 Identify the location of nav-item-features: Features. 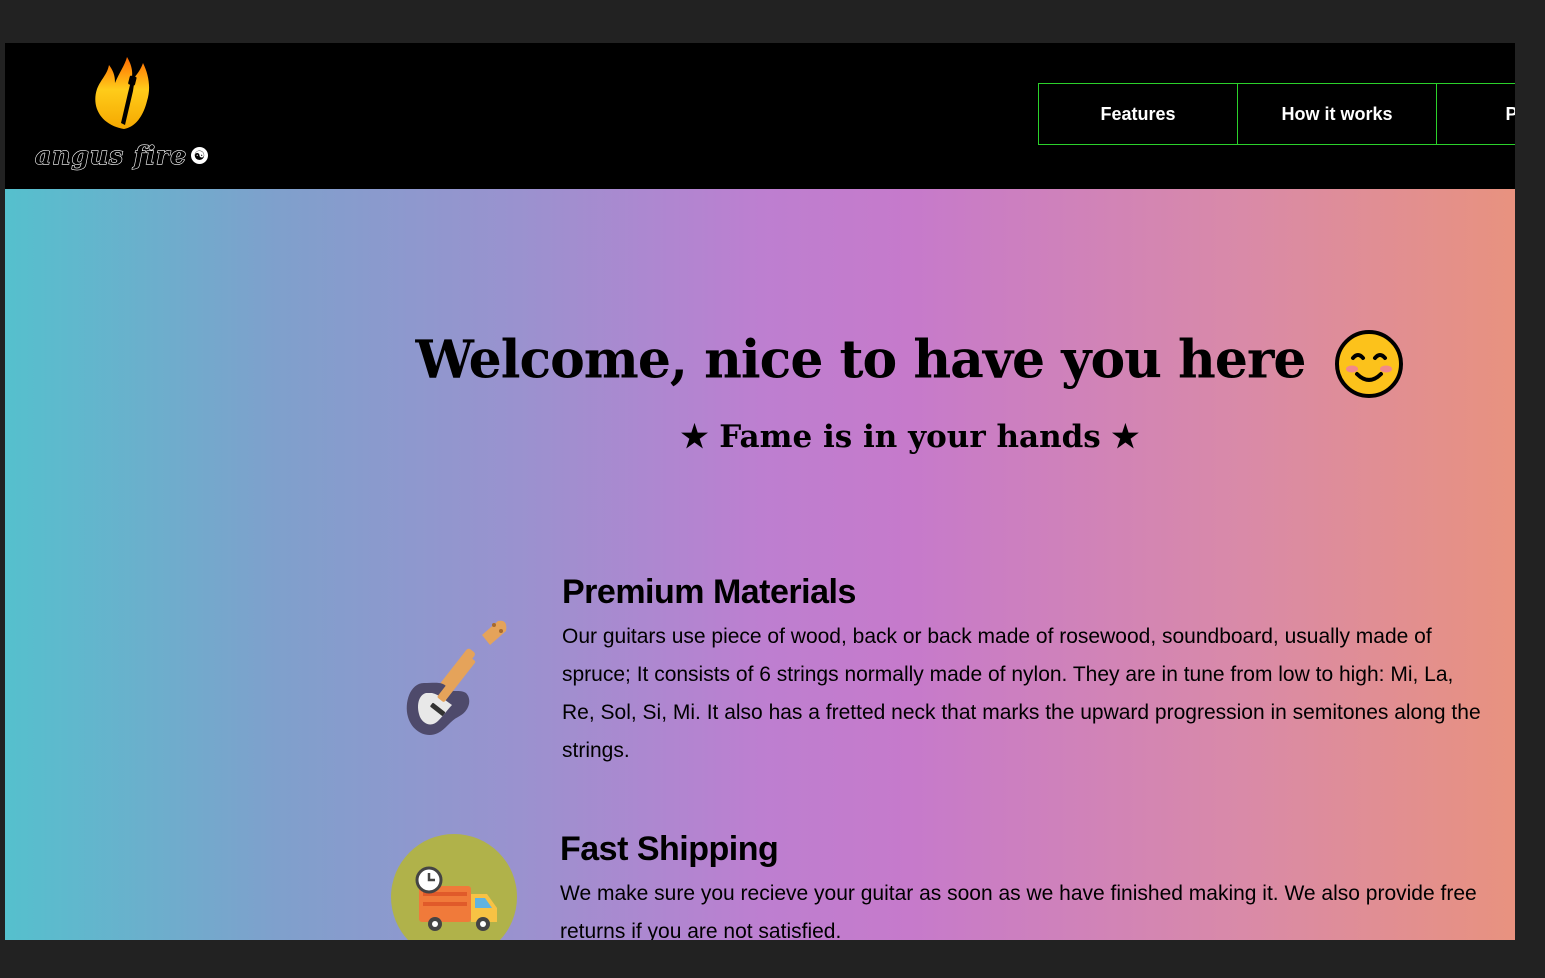
(1138, 114).